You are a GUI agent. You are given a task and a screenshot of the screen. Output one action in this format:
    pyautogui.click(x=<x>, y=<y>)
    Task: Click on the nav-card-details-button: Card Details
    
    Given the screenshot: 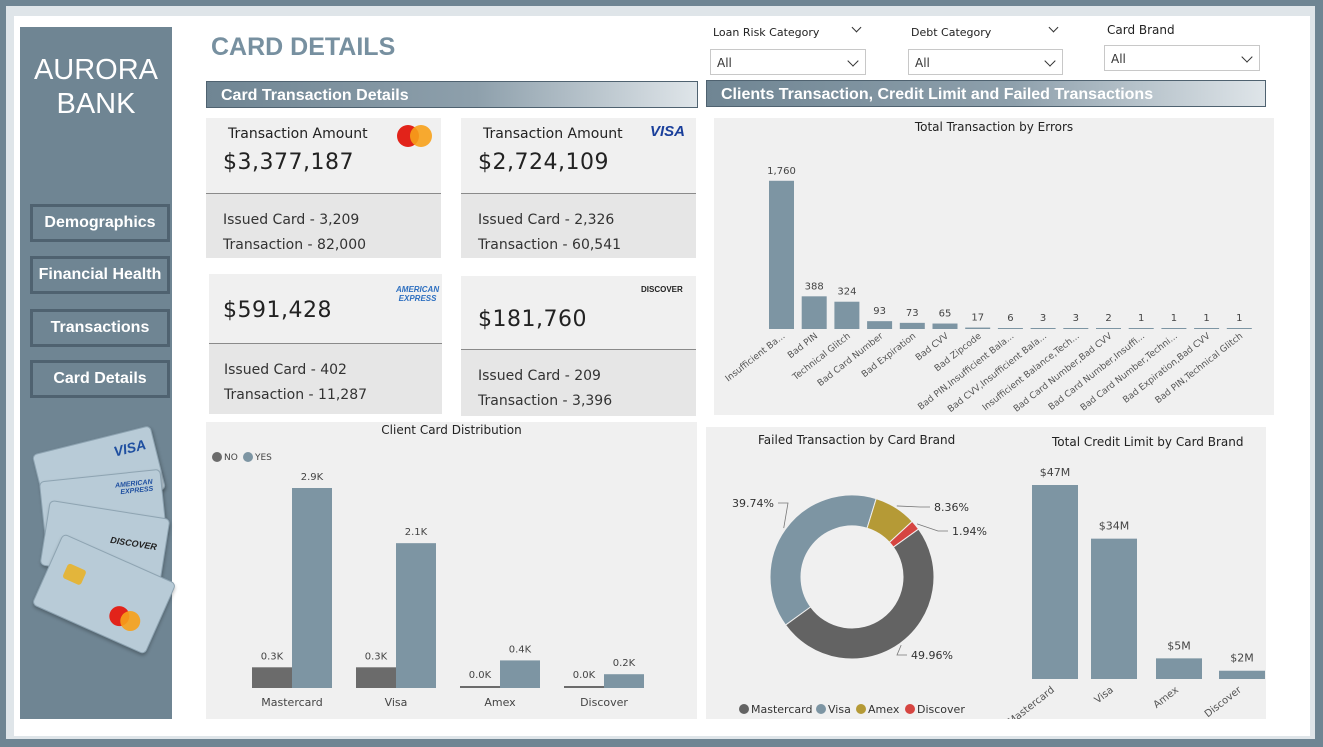 What is the action you would take?
    pyautogui.click(x=100, y=379)
    